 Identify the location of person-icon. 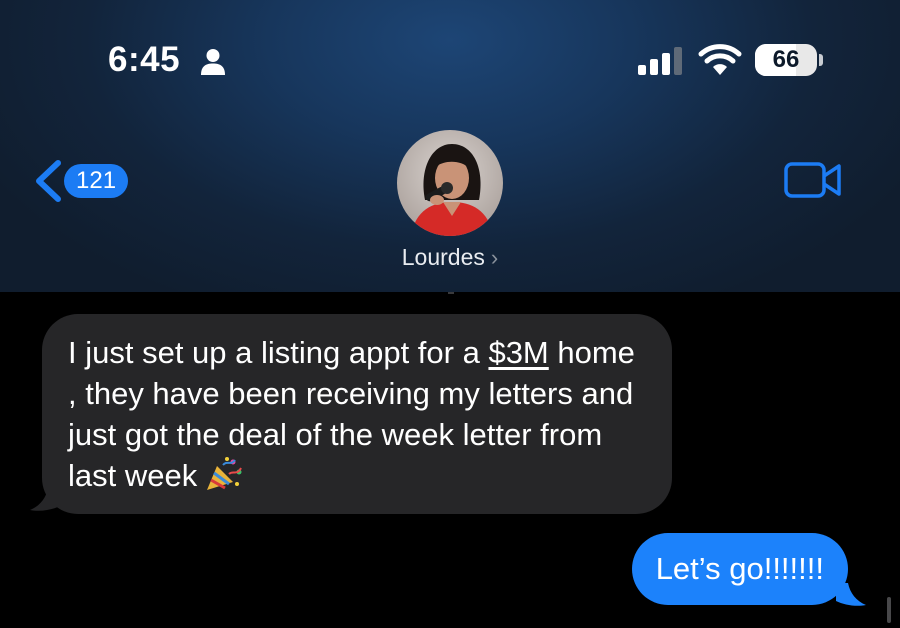
(213, 62).